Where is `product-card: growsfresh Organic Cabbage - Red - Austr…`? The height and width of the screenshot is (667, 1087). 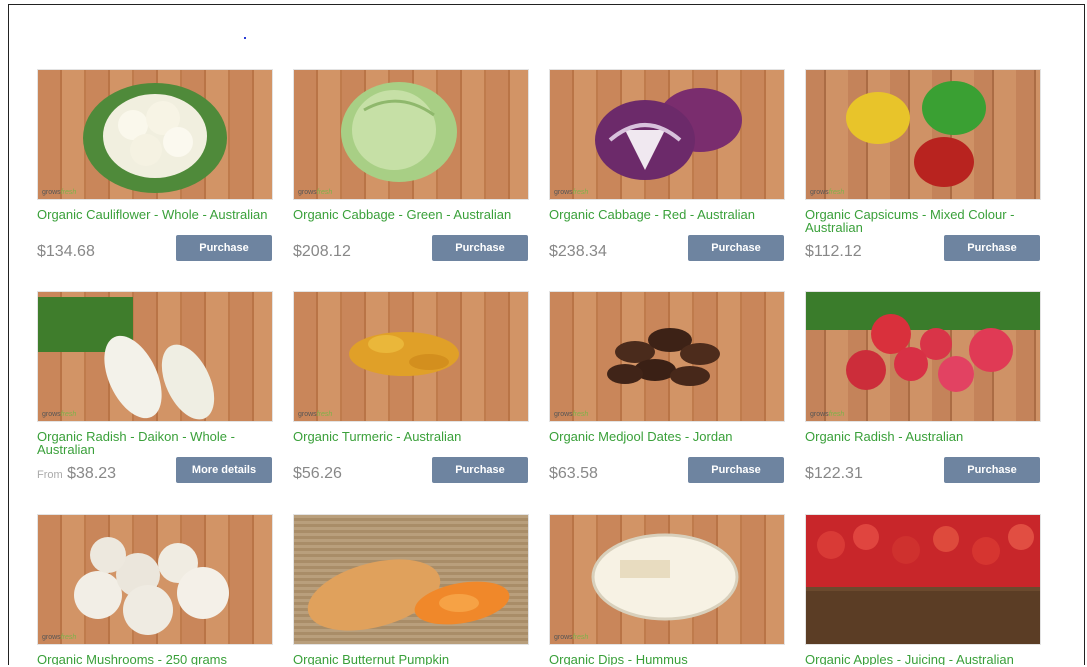
product-card: growsfresh Organic Cabbage - Red - Austr… is located at coordinates (667, 167).